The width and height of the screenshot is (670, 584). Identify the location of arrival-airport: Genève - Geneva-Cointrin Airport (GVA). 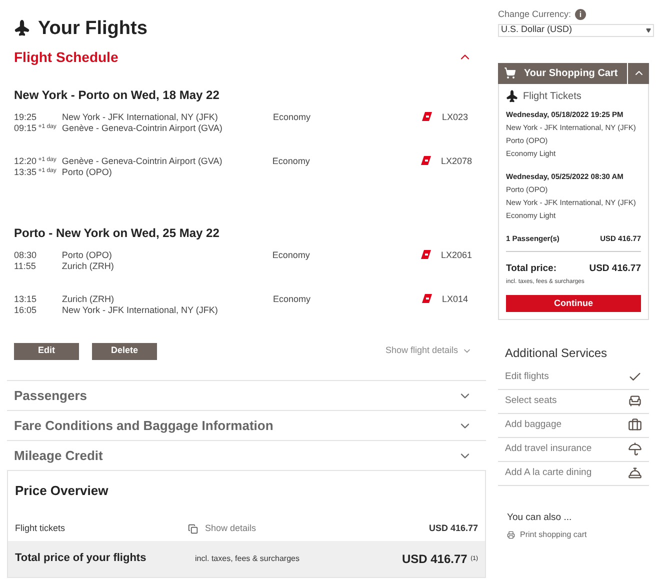
(143, 128).